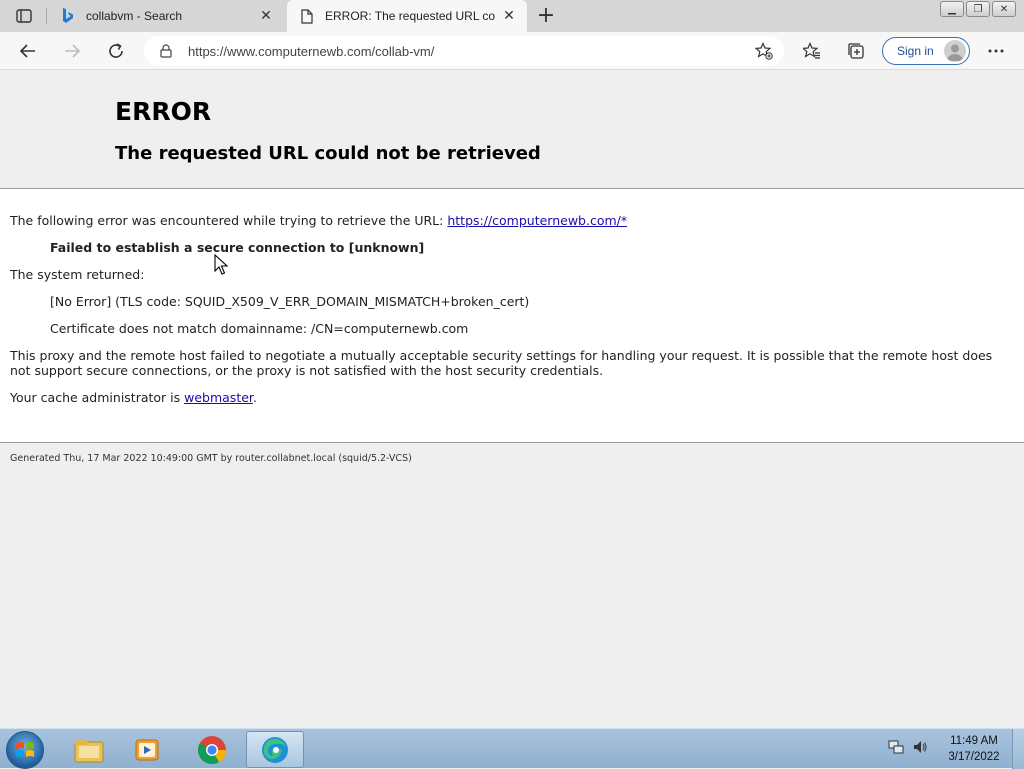 This screenshot has width=1024, height=769. I want to click on clock-date: 3/17/2022, so click(974, 757).